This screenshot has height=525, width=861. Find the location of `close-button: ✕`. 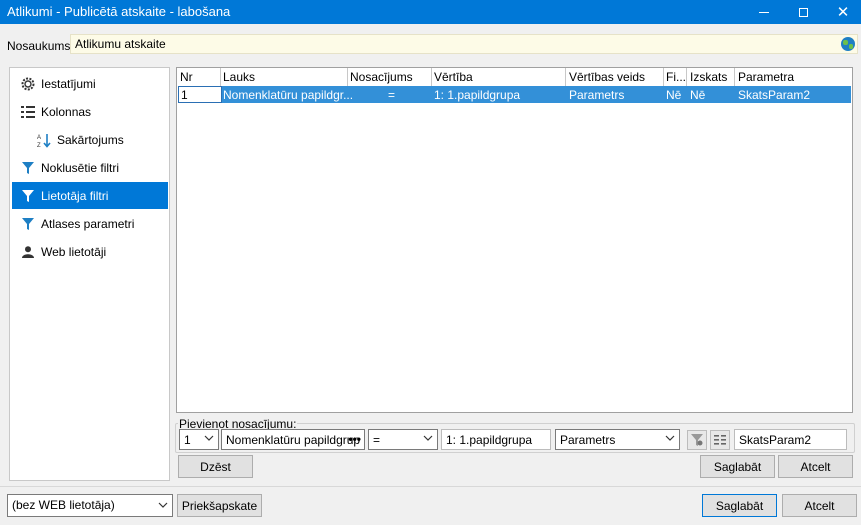

close-button: ✕ is located at coordinates (840, 12).